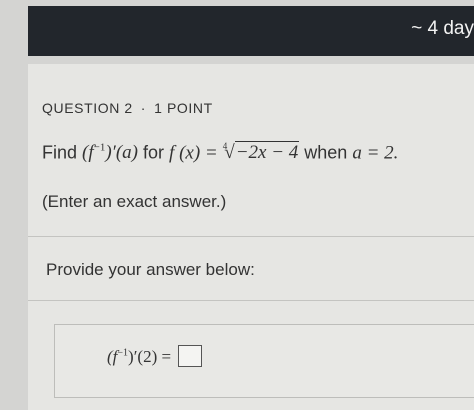  What do you see at coordinates (442, 28) in the screenshot?
I see `time-remaining-label: ~ 4 day` at bounding box center [442, 28].